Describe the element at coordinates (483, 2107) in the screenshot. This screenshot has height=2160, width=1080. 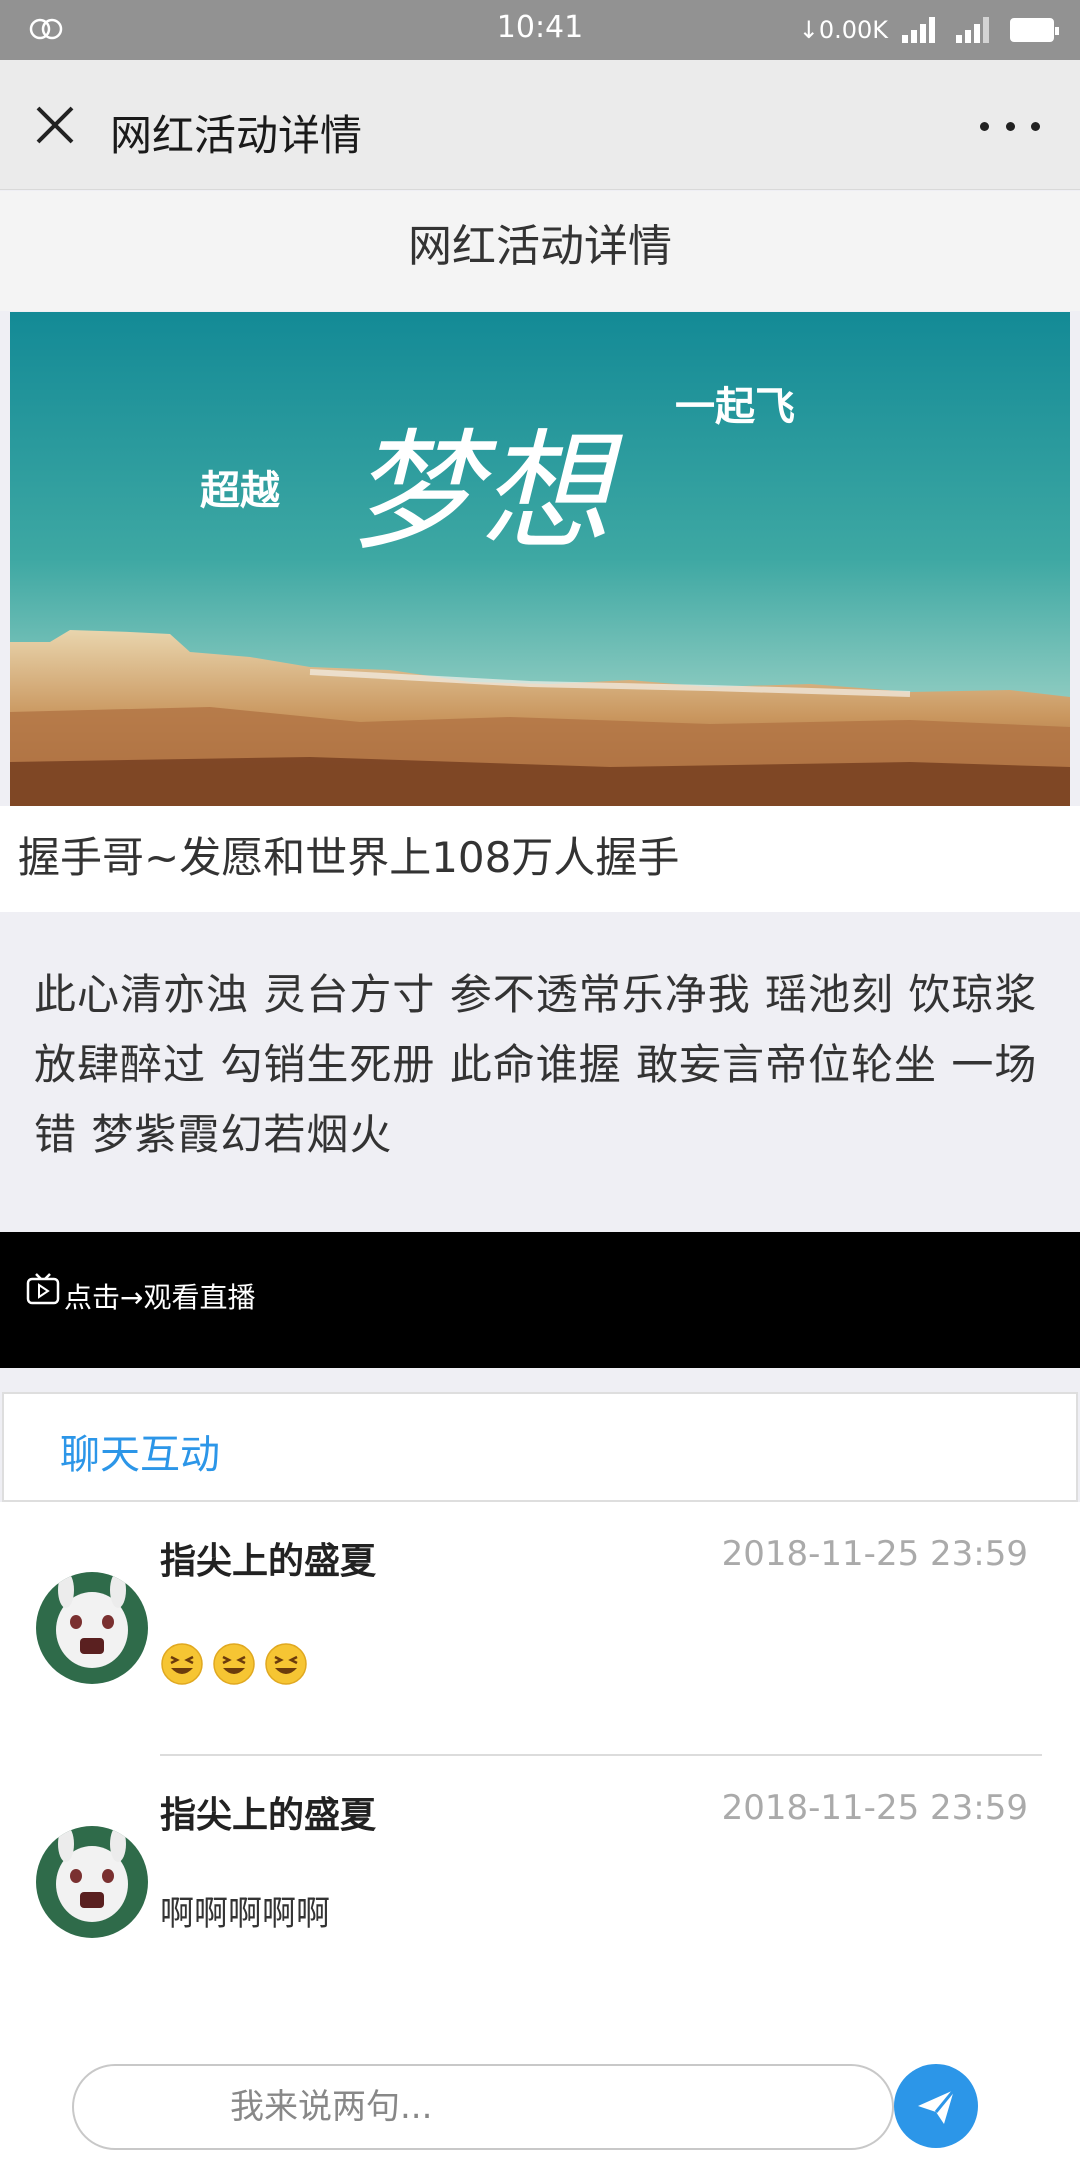
I see `chat-input` at that location.